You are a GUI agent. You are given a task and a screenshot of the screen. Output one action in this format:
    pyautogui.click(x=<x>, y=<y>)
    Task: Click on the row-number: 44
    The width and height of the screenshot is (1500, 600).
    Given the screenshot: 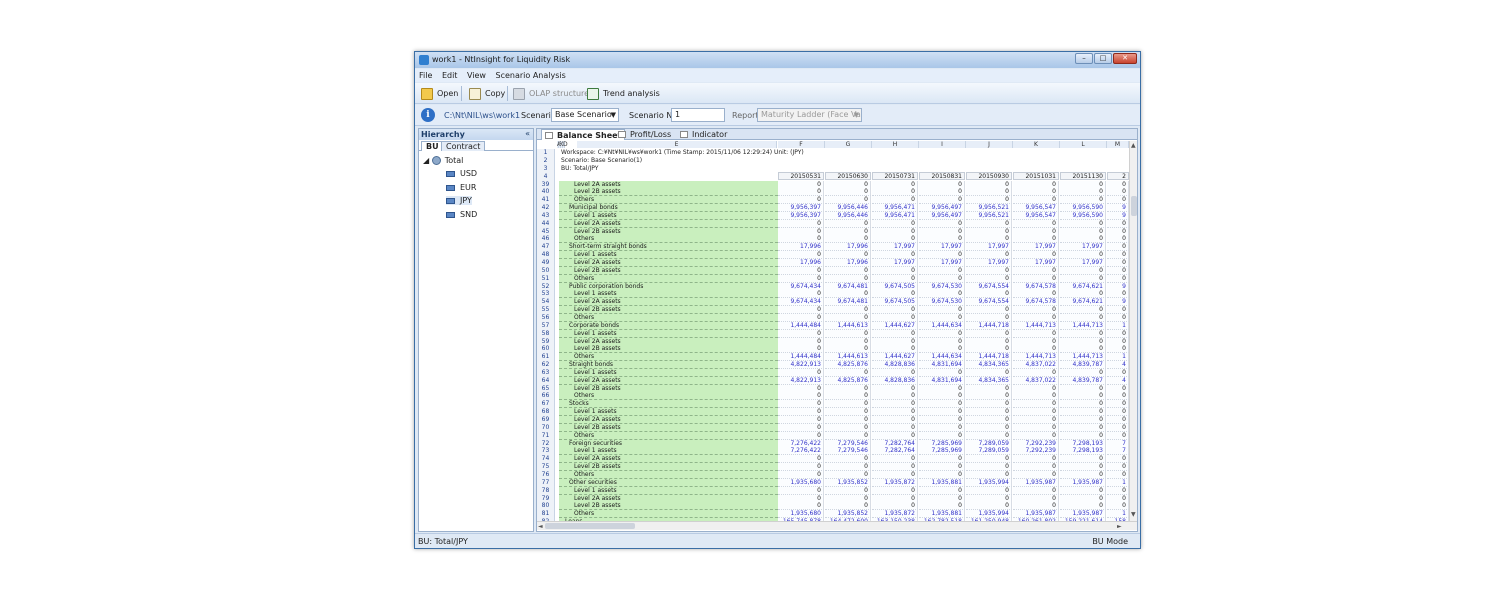 What is the action you would take?
    pyautogui.click(x=546, y=223)
    